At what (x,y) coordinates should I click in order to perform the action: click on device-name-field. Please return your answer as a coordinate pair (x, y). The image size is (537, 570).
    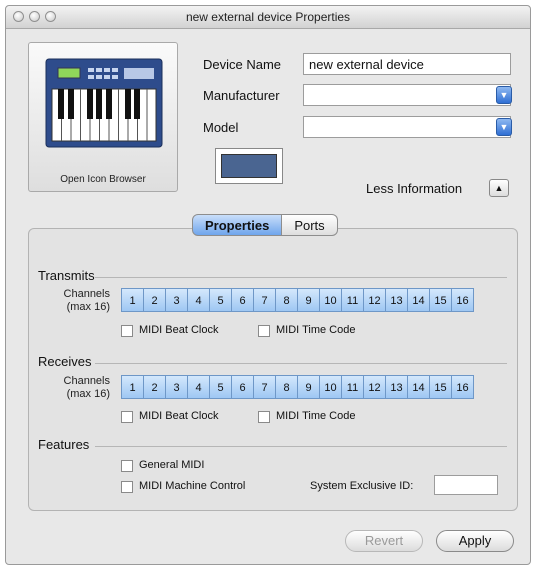
    Looking at the image, I should click on (407, 64).